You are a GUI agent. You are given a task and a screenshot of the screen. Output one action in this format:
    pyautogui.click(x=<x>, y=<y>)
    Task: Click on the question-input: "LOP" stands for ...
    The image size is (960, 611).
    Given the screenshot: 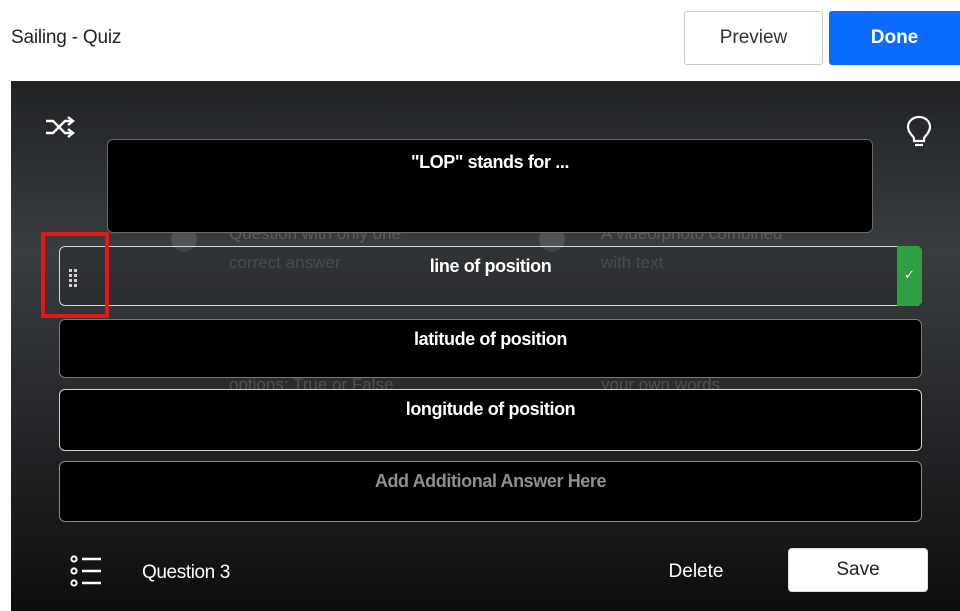 What is the action you would take?
    pyautogui.click(x=490, y=186)
    